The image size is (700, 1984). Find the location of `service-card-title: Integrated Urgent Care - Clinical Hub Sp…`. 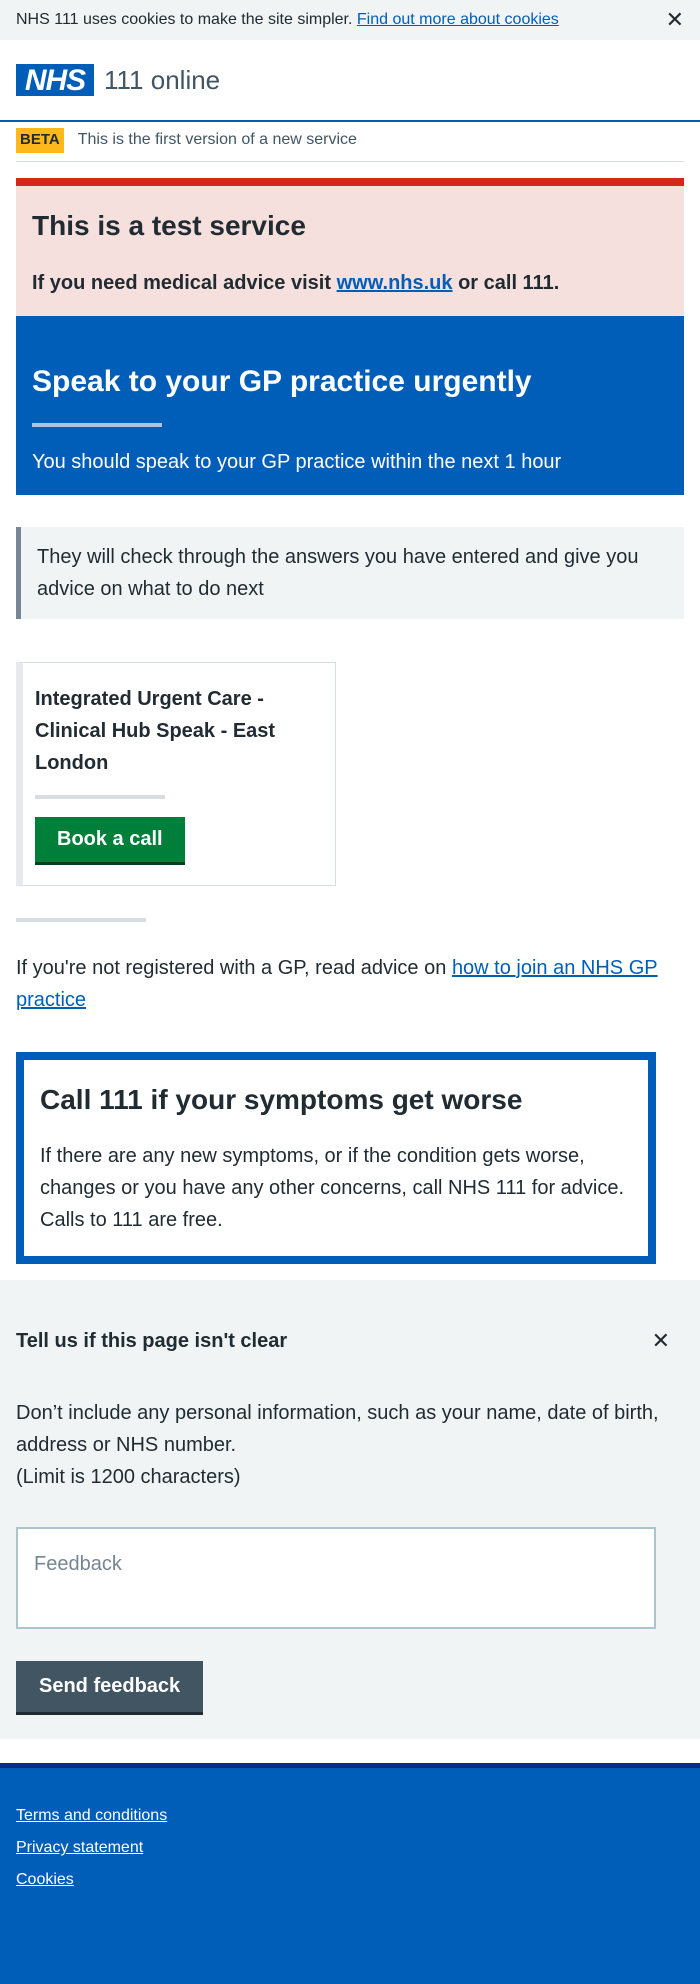

service-card-title: Integrated Urgent Care - Clinical Hub Sp… is located at coordinates (155, 730).